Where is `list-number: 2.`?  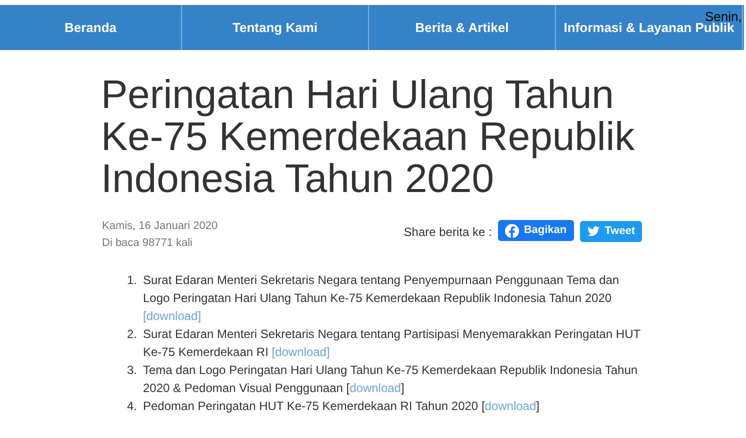
list-number: 2. is located at coordinates (132, 334).